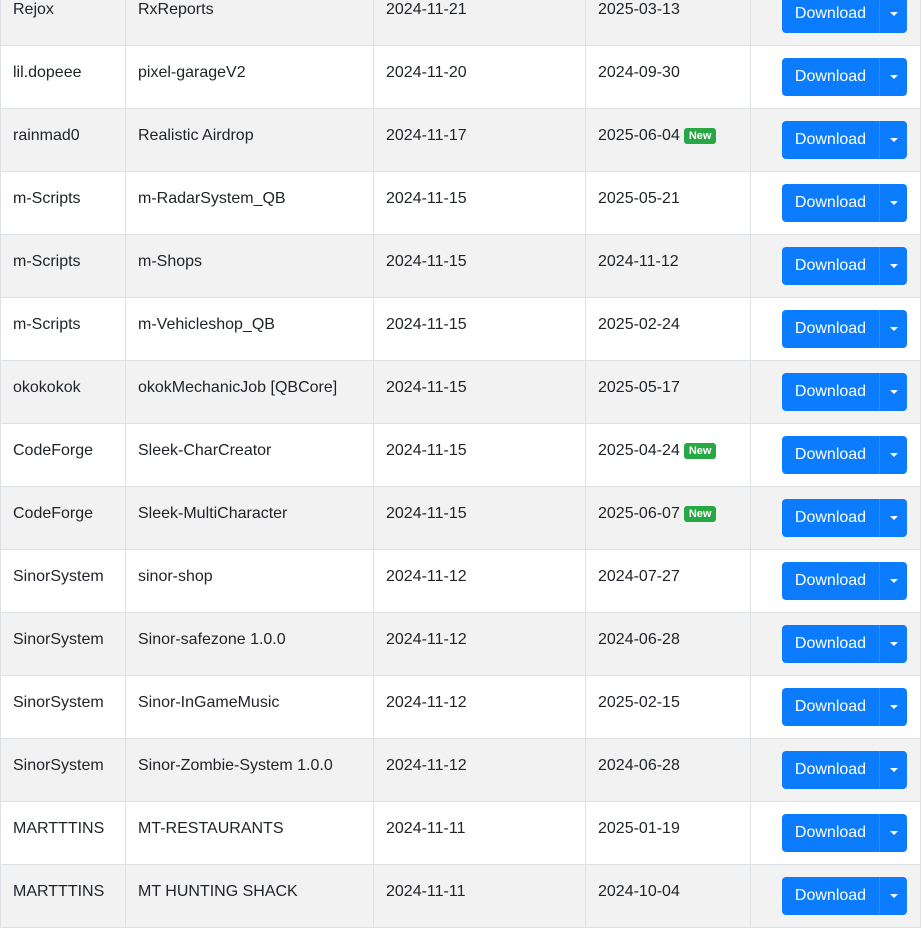 The height and width of the screenshot is (928, 922). Describe the element at coordinates (639, 135) in the screenshot. I see `updated-date-text: 2025-06-04` at that location.